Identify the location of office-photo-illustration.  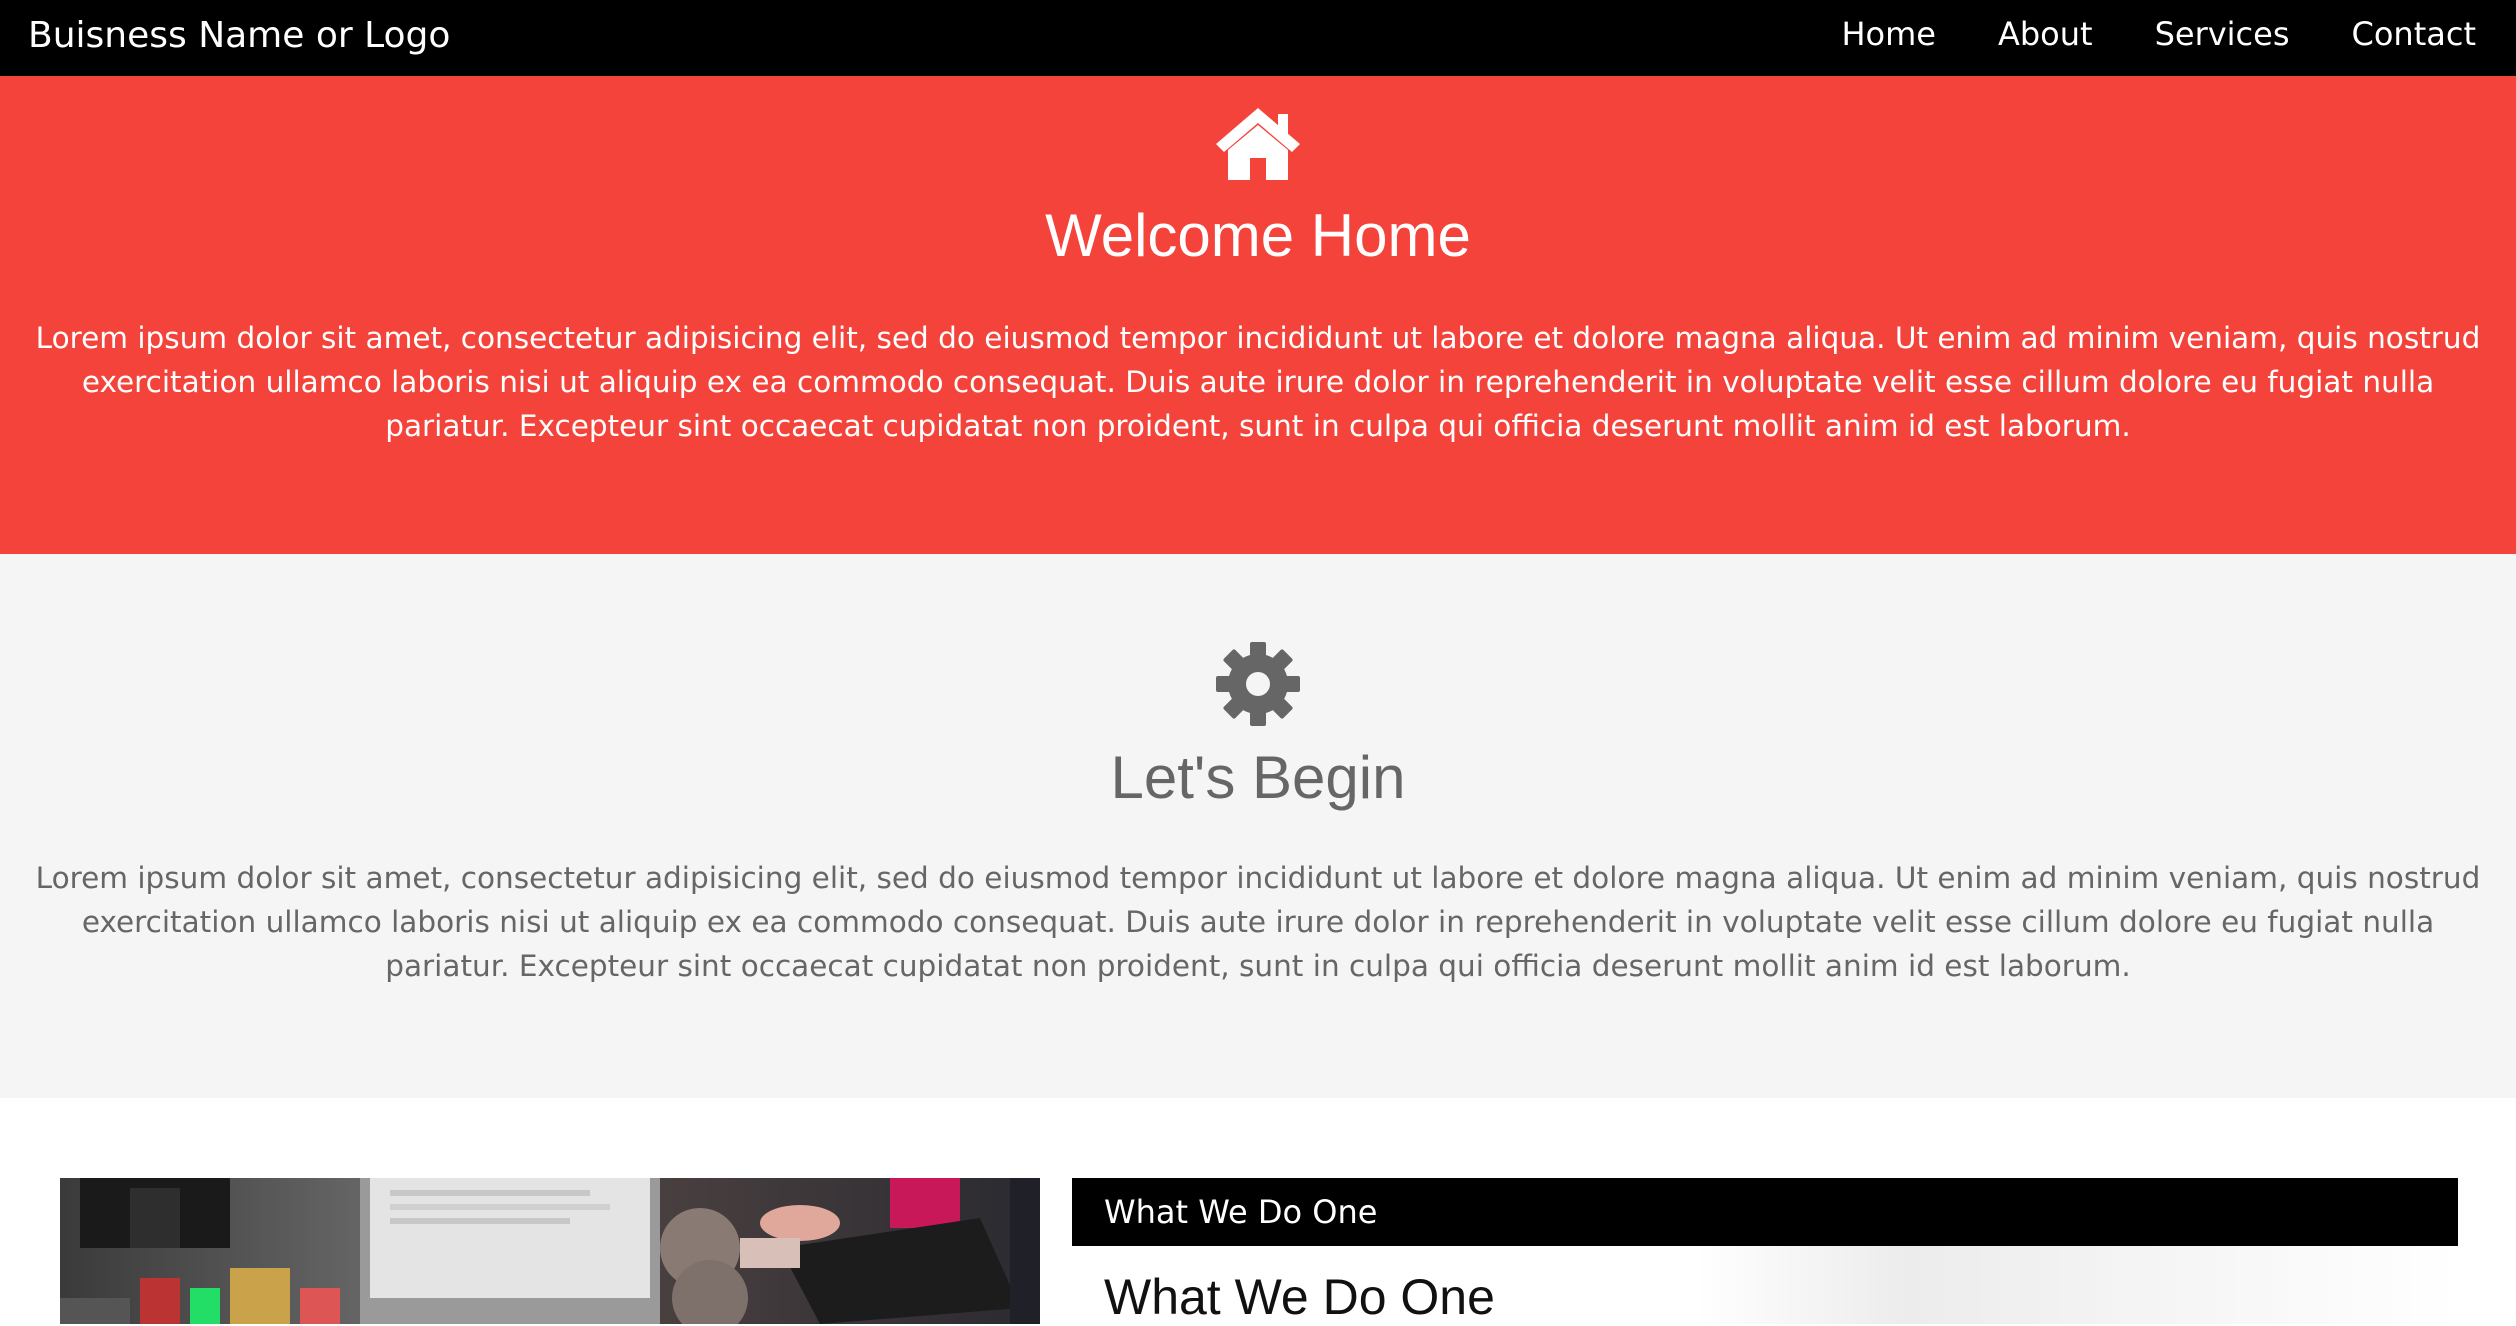
(550, 1251).